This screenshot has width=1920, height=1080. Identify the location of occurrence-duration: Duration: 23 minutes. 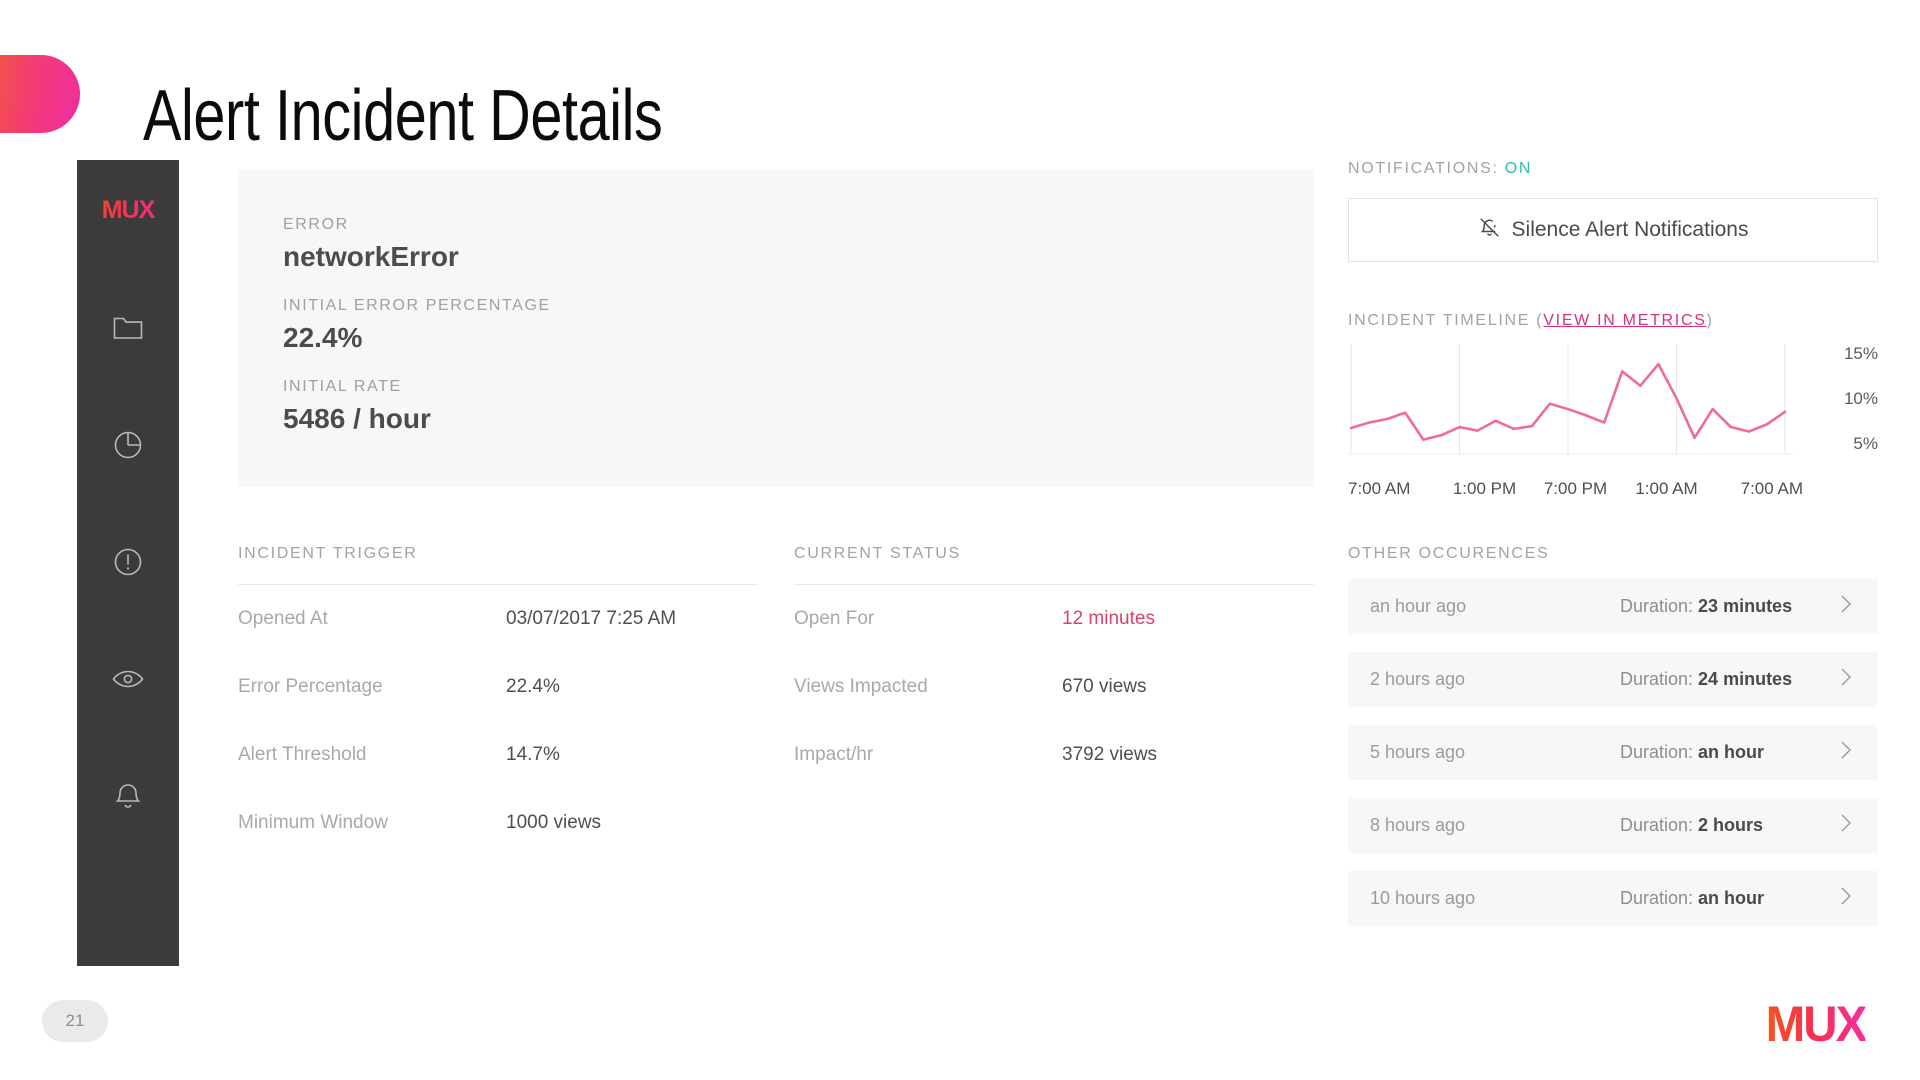
(1730, 606).